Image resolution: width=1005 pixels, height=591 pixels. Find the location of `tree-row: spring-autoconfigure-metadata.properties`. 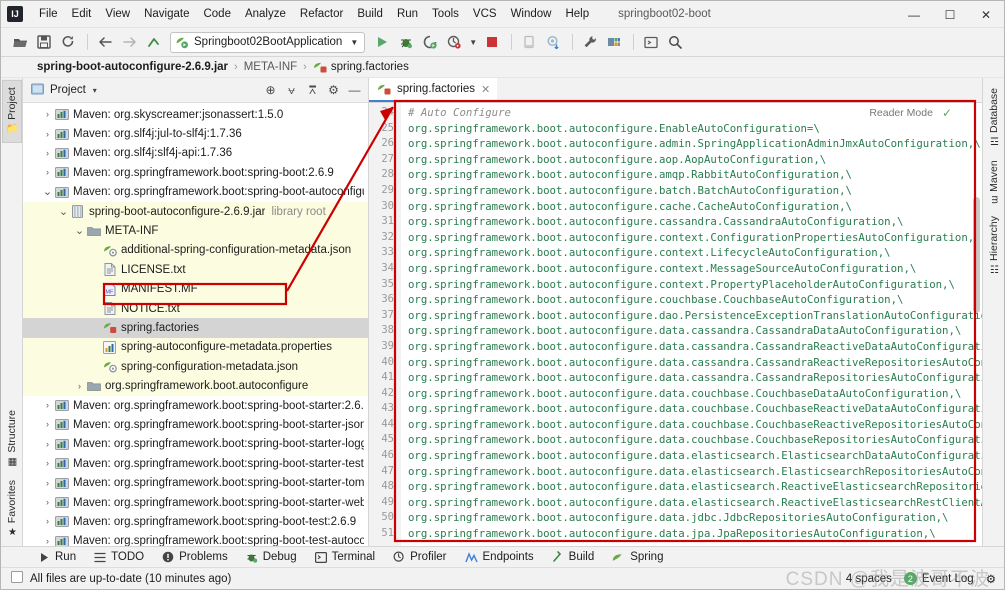

tree-row: spring-autoconfigure-metadata.properties is located at coordinates (195, 347).